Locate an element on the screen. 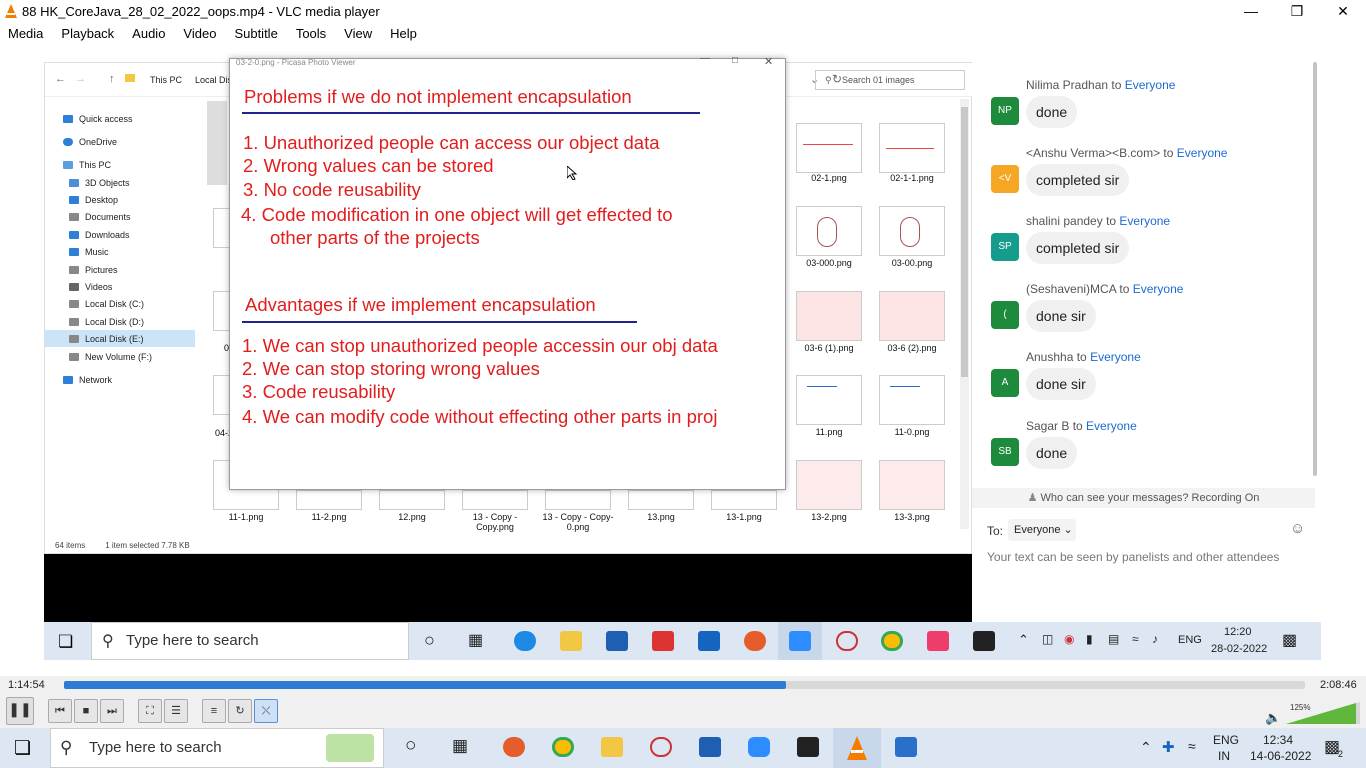 The image size is (1366, 768). tray-plus-icon: ✚ is located at coordinates (1168, 747).